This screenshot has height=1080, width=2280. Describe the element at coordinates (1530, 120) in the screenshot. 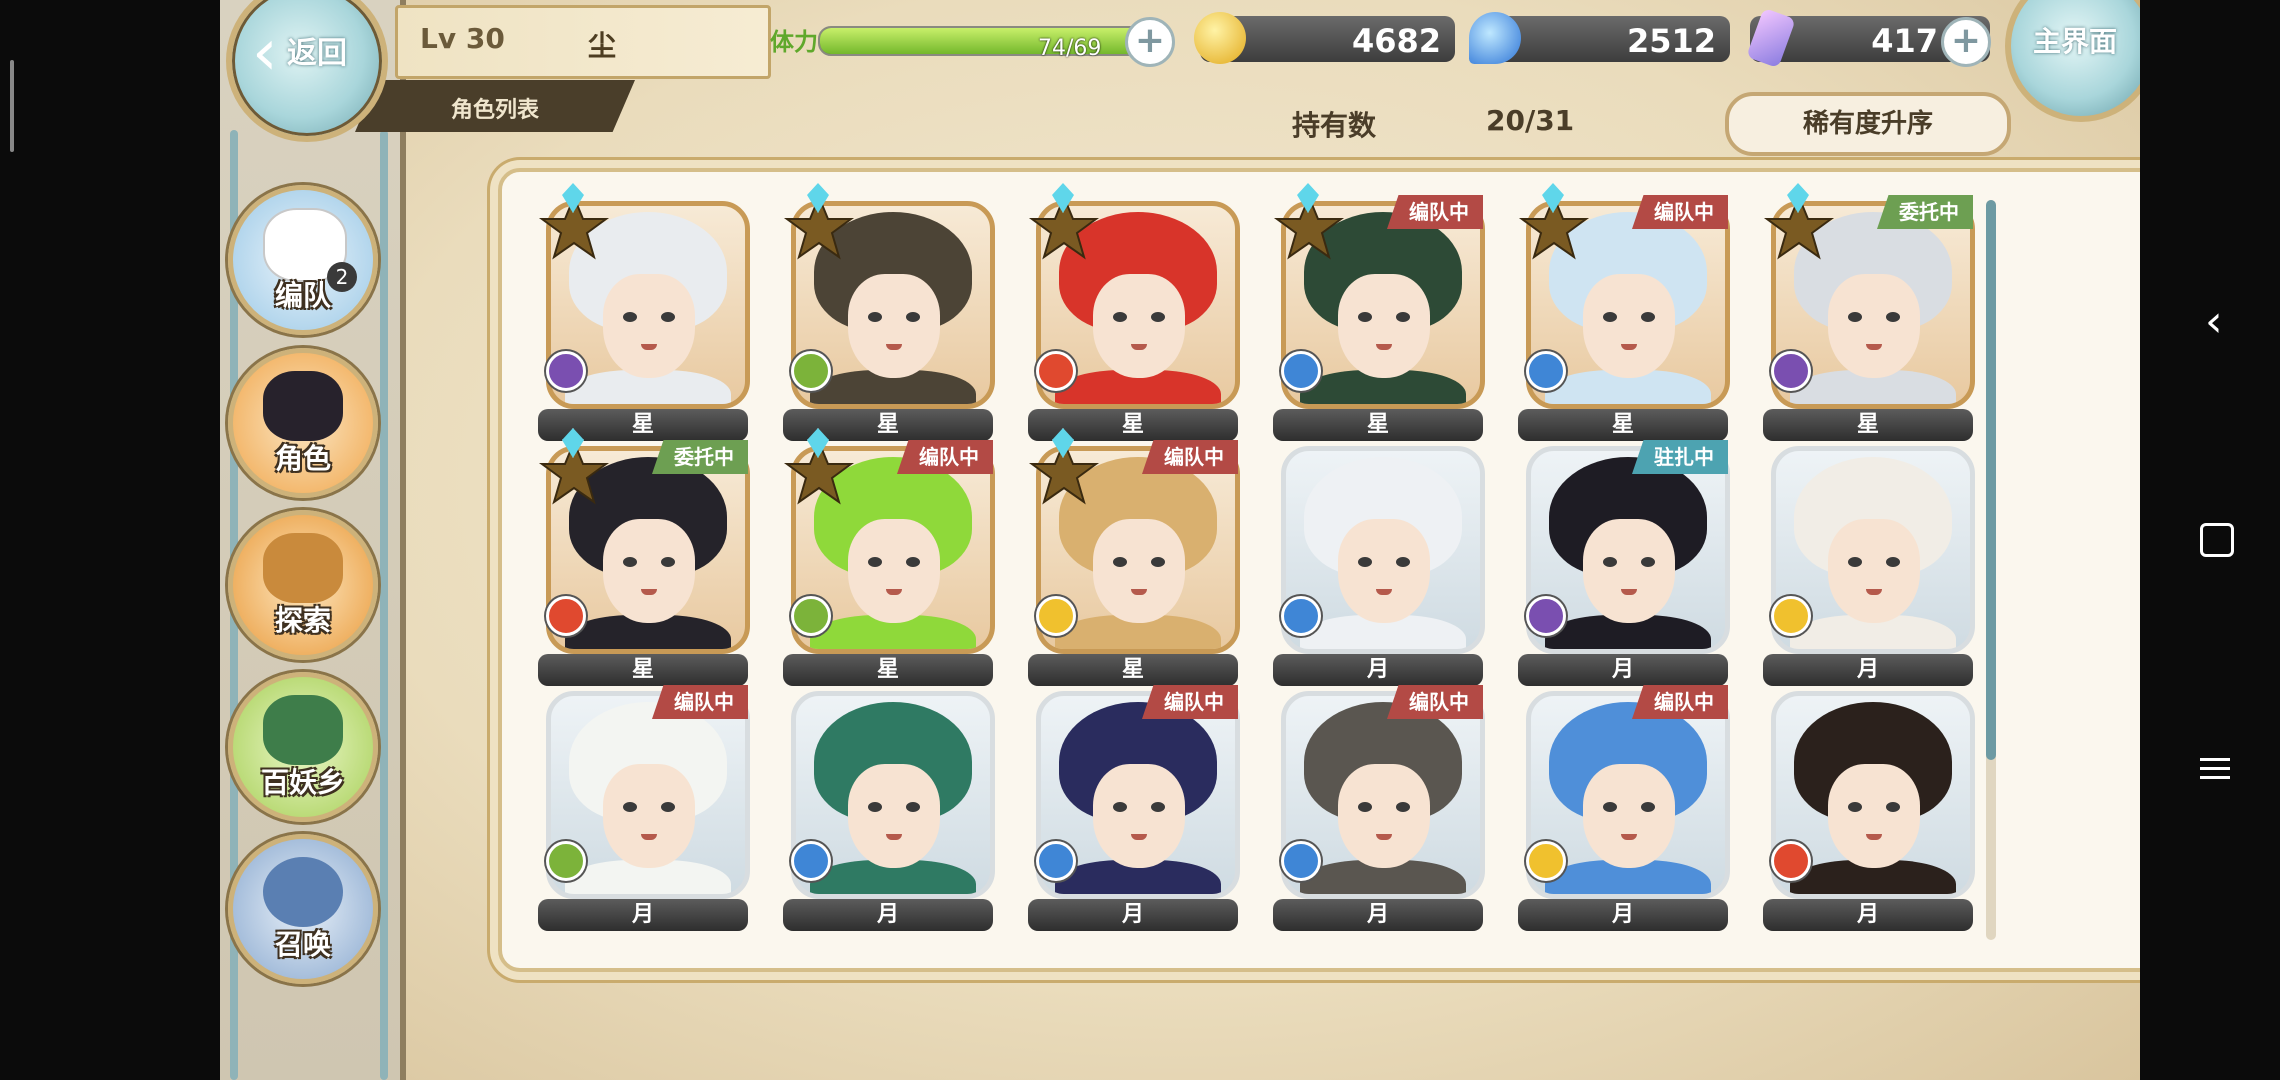

I see `owned-count-value: 20/31` at that location.